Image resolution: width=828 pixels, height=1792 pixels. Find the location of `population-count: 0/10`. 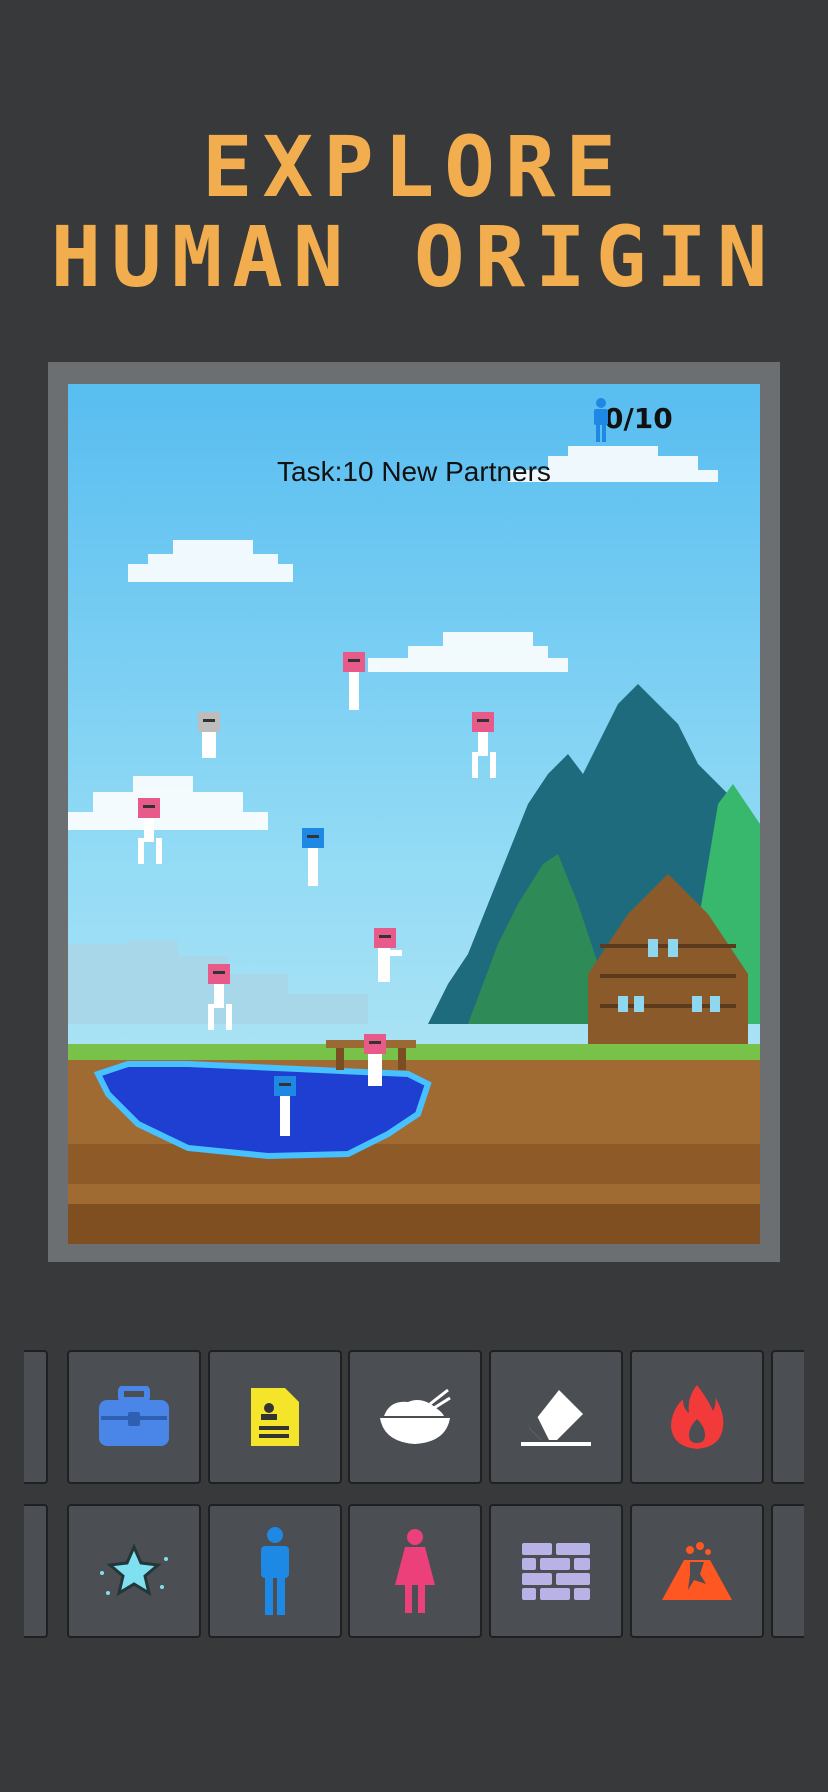

population-count: 0/10 is located at coordinates (638, 418).